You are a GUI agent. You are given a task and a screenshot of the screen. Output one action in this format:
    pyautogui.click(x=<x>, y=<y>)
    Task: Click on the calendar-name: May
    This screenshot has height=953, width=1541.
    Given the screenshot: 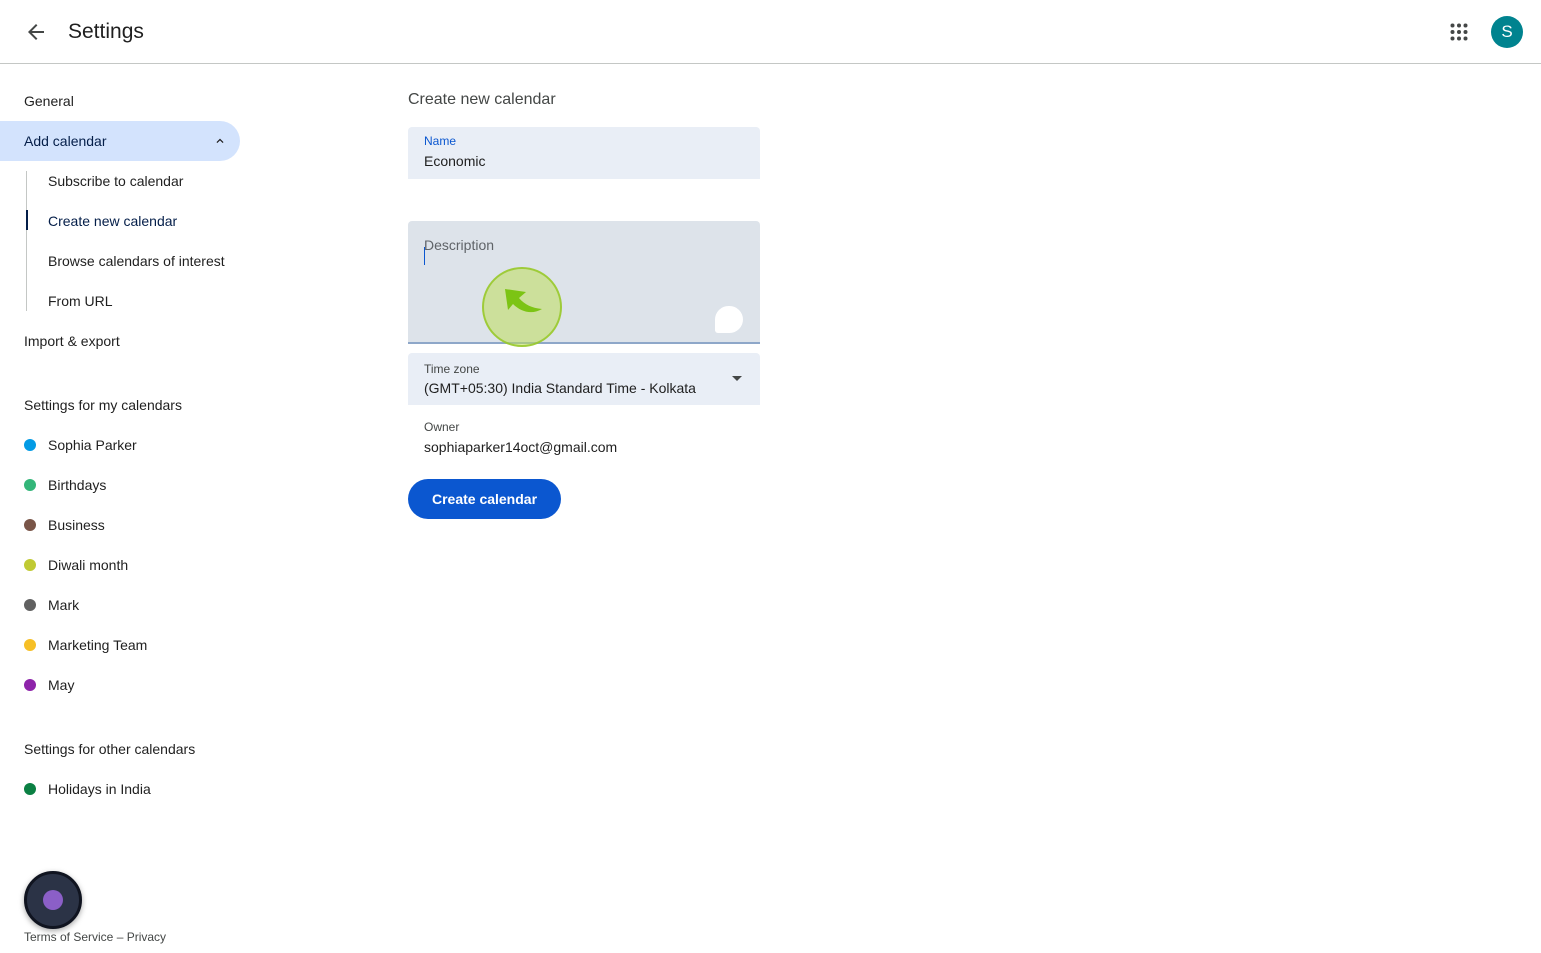 What is the action you would take?
    pyautogui.click(x=61, y=685)
    